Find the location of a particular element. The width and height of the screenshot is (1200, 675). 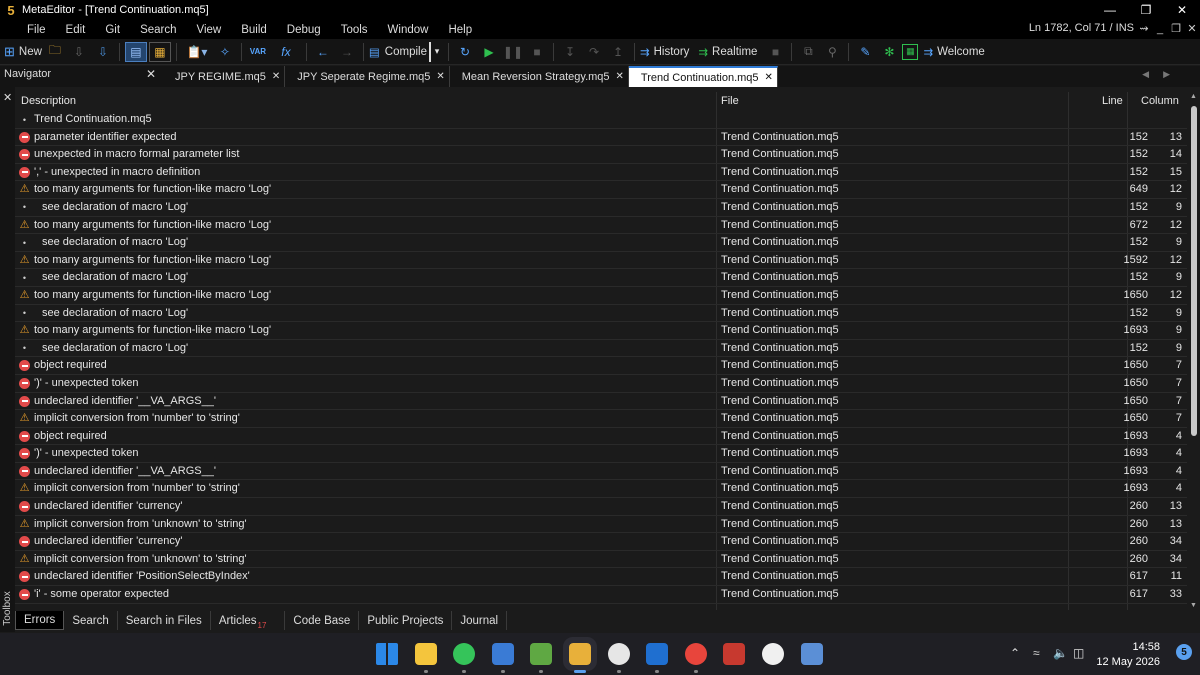

toolbox-close-icon: ✕ is located at coordinates (7, 97).